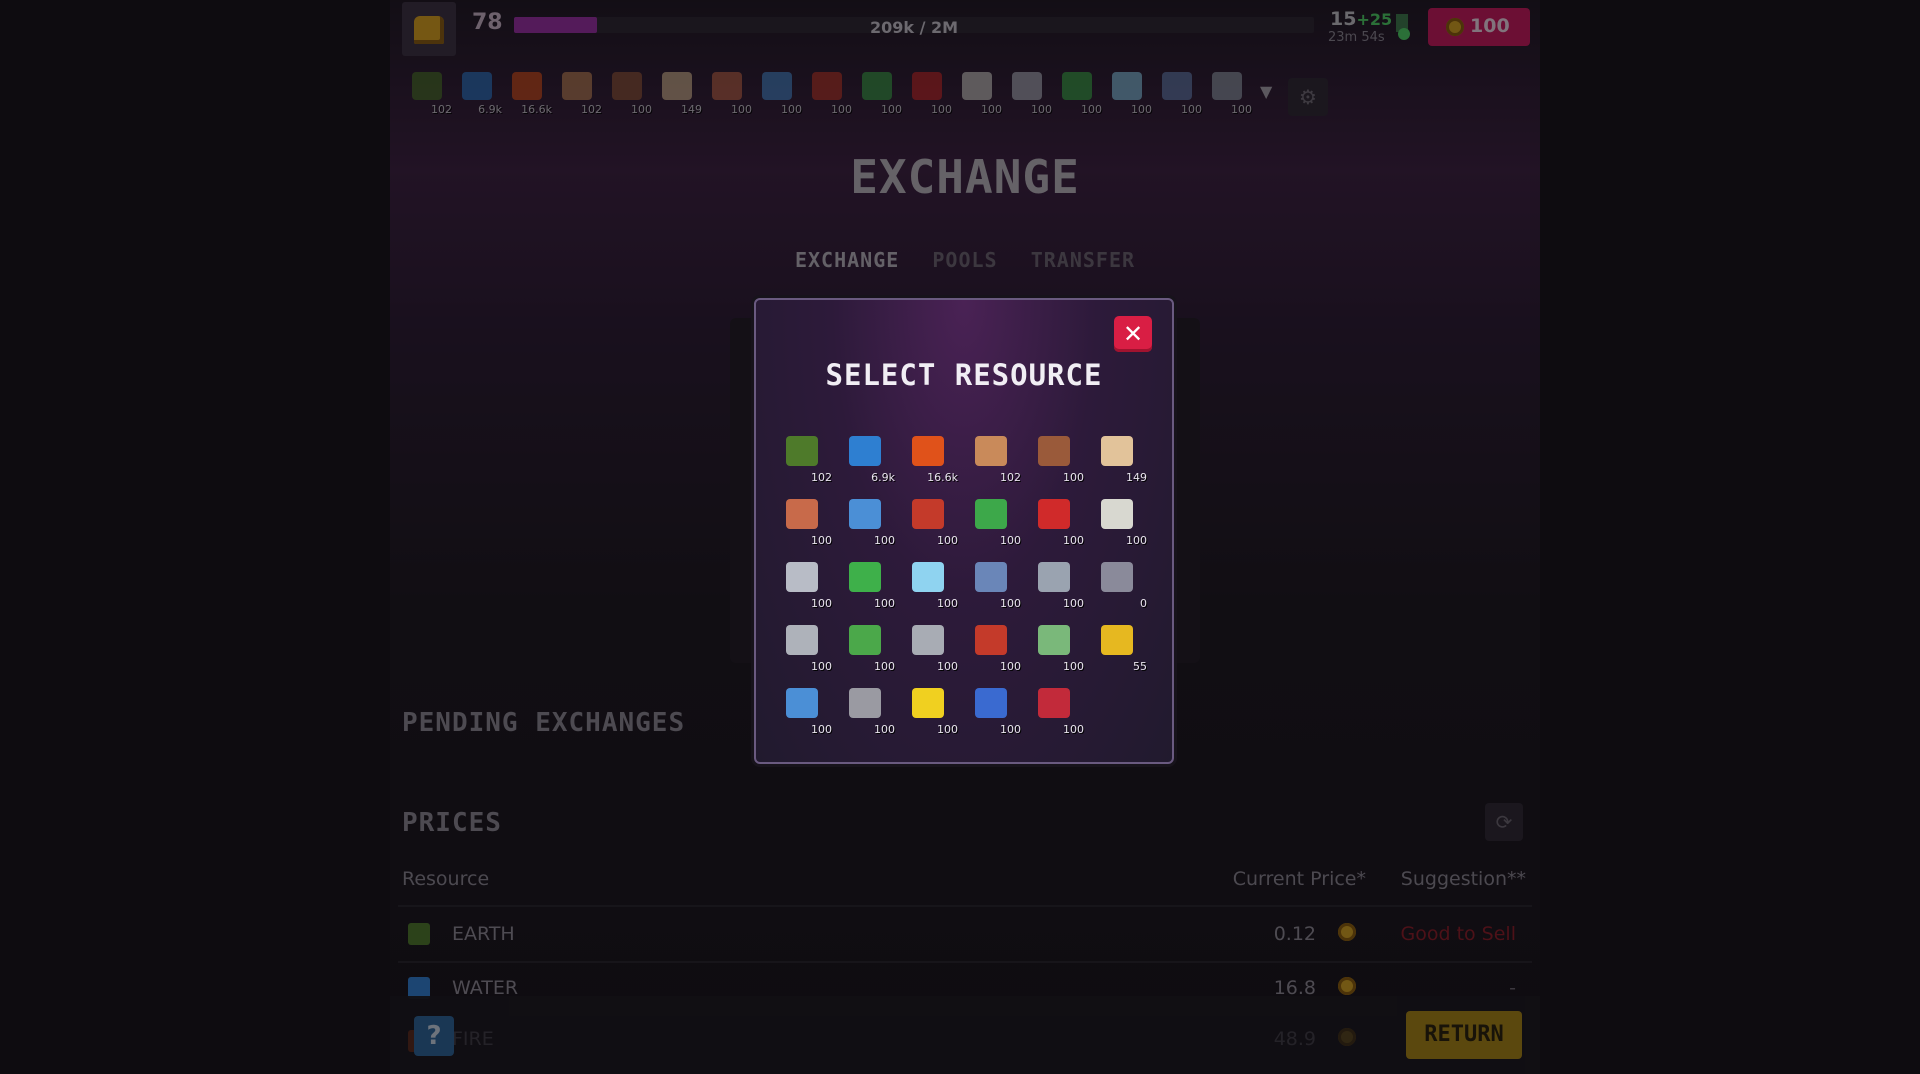 The width and height of the screenshot is (1920, 1074). What do you see at coordinates (928, 451) in the screenshot?
I see `fire-icon` at bounding box center [928, 451].